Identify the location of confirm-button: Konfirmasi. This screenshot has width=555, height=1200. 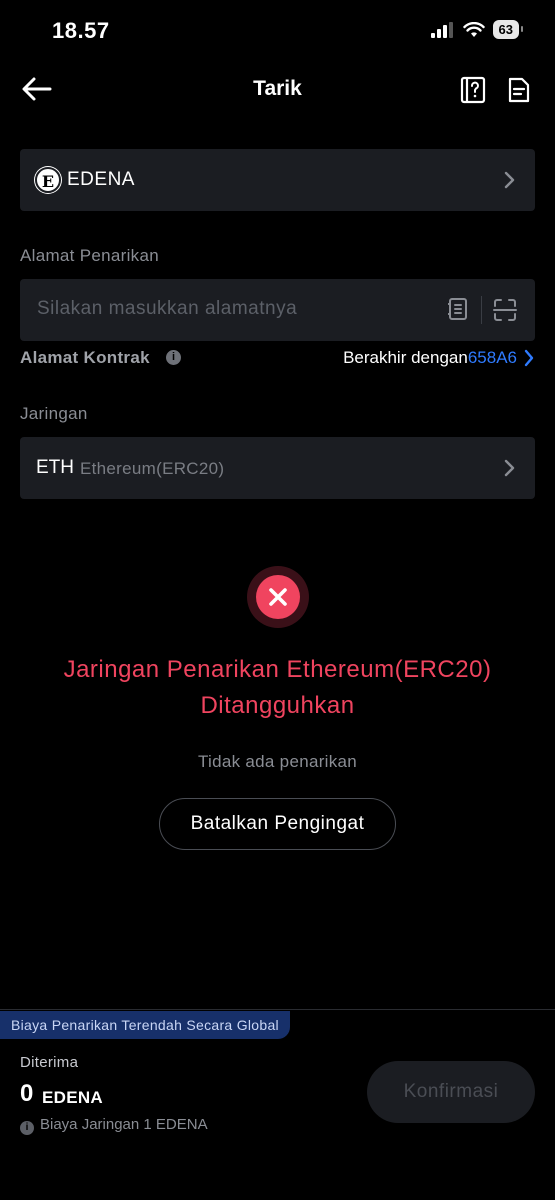
(451, 1092).